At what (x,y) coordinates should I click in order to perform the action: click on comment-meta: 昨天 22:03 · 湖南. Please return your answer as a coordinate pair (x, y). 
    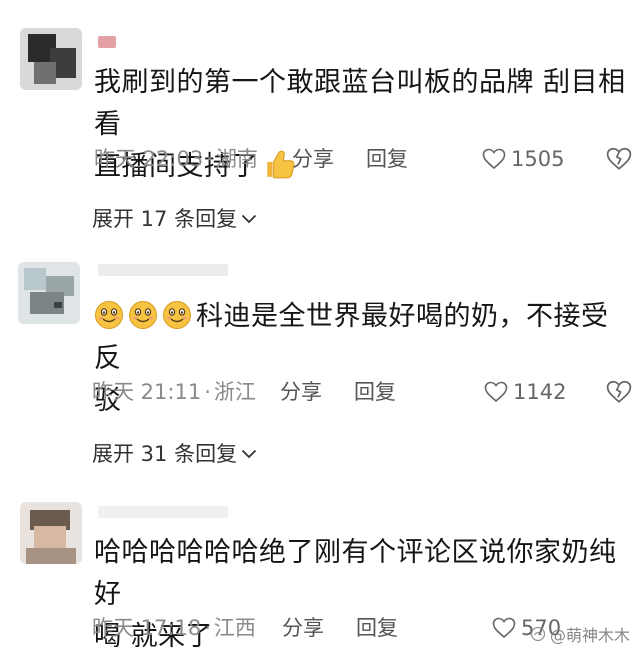
    Looking at the image, I should click on (176, 159).